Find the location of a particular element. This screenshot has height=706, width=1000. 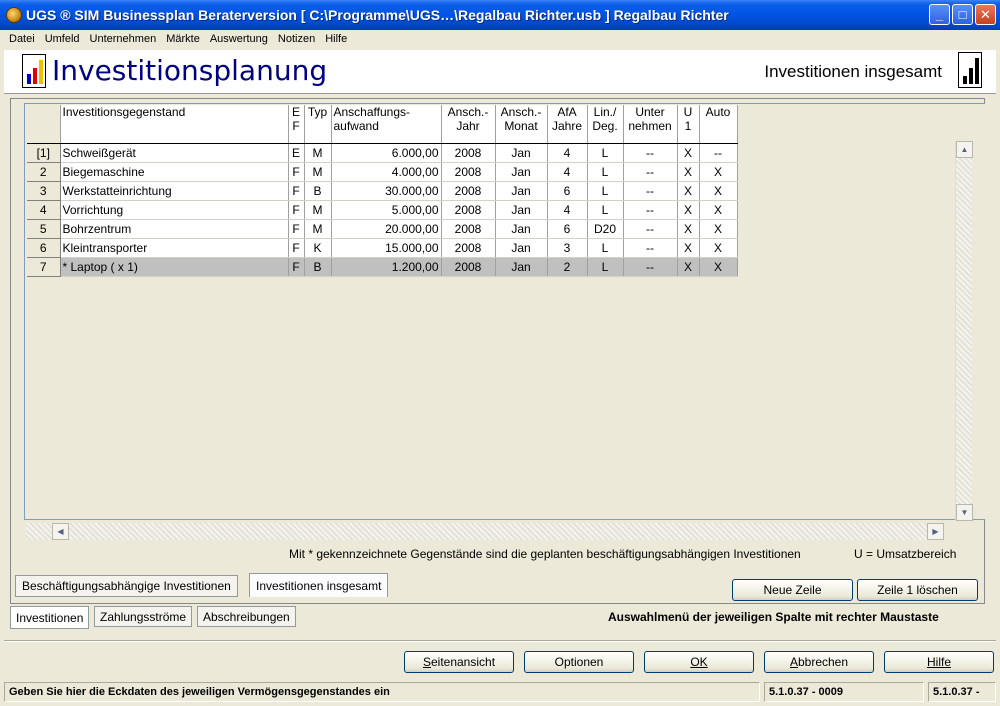

cell-name: Schweißgerät is located at coordinates (174, 153).